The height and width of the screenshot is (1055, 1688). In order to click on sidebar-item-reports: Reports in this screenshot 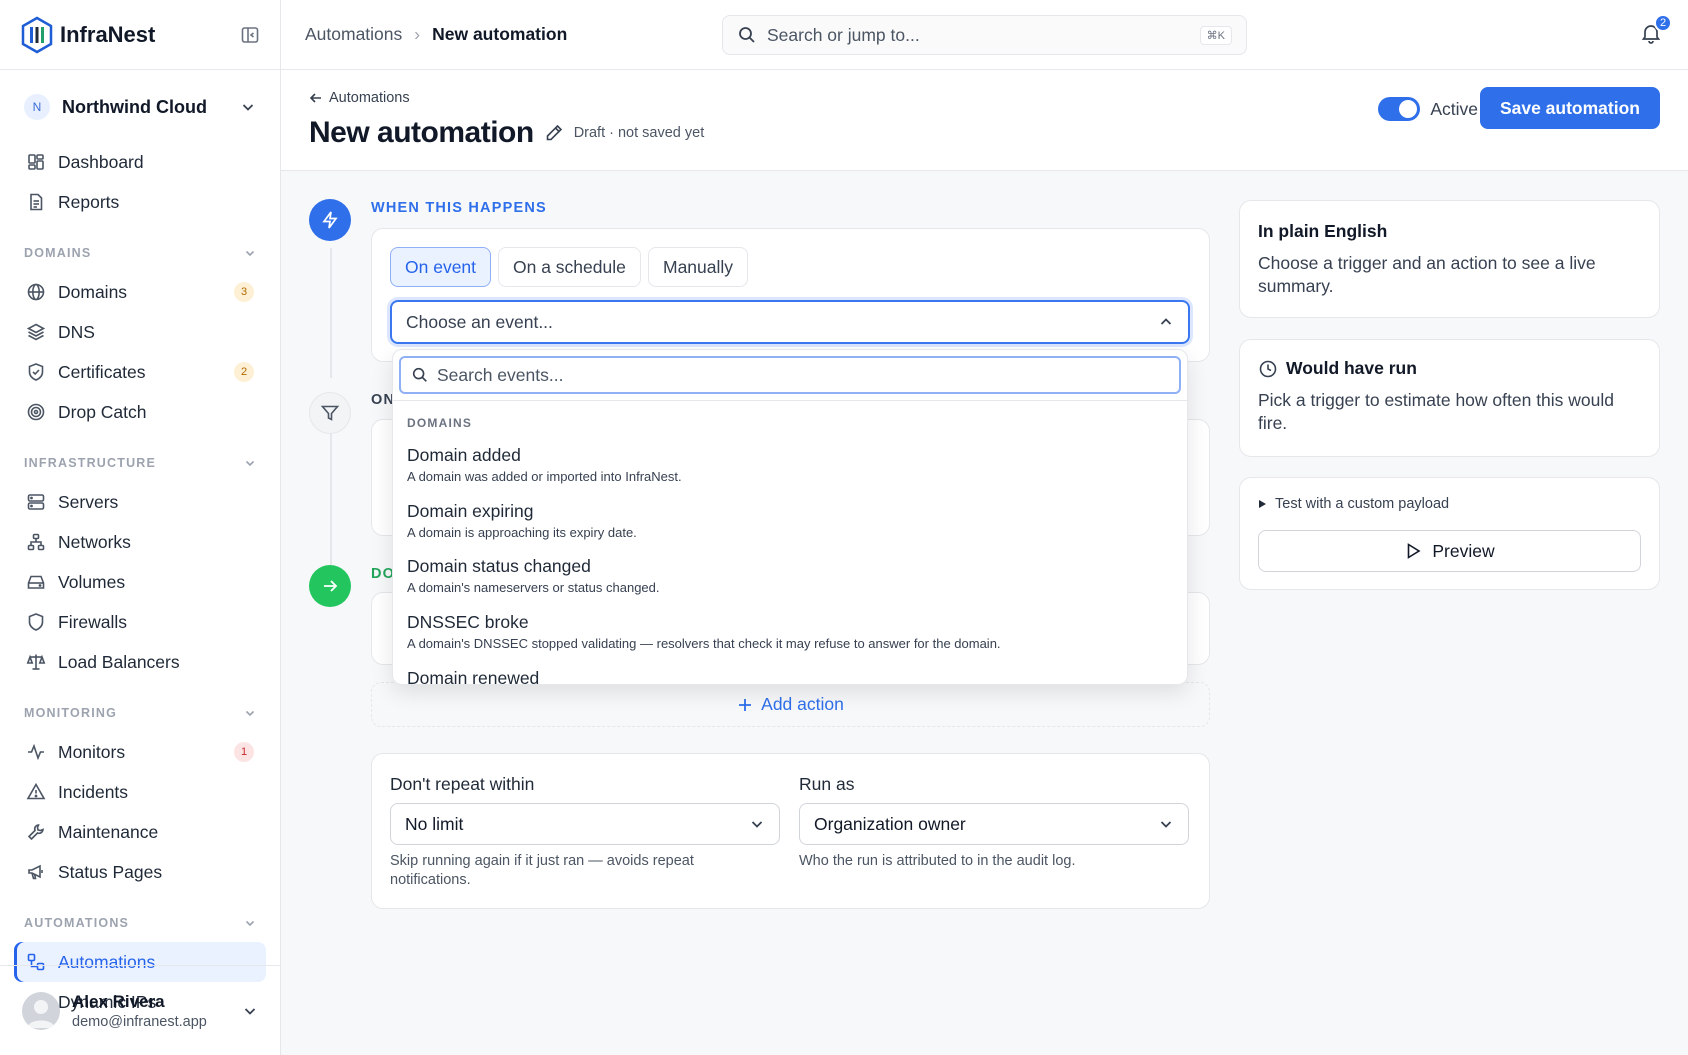, I will do `click(140, 202)`.